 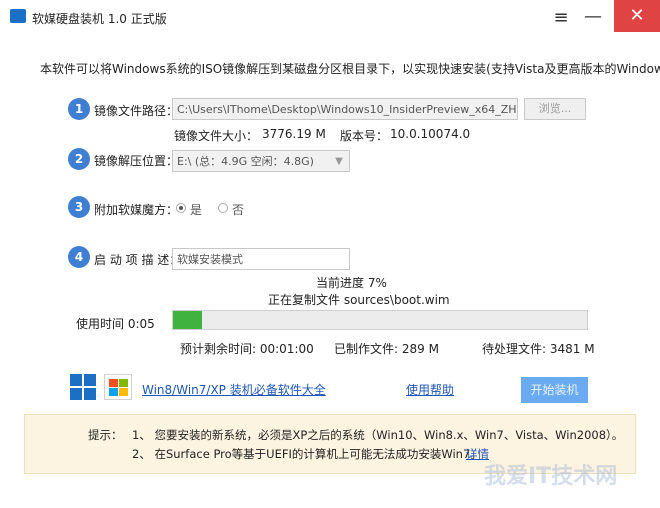 What do you see at coordinates (538, 349) in the screenshot?
I see `pending-files-label: 待处理文件: 3481 M` at bounding box center [538, 349].